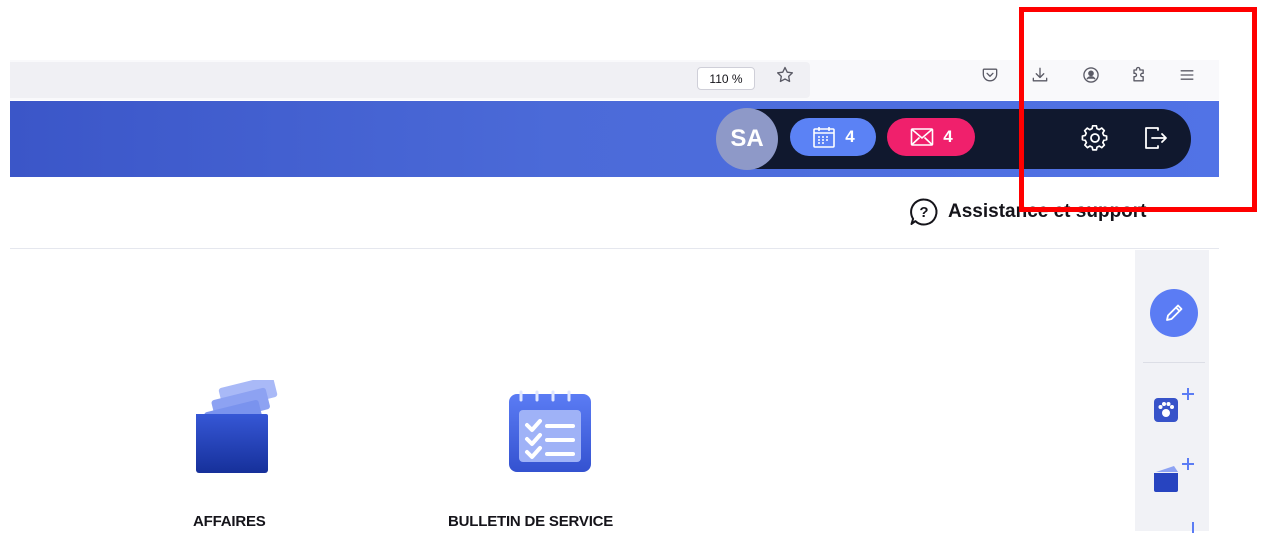  I want to click on star-icon, so click(785, 75).